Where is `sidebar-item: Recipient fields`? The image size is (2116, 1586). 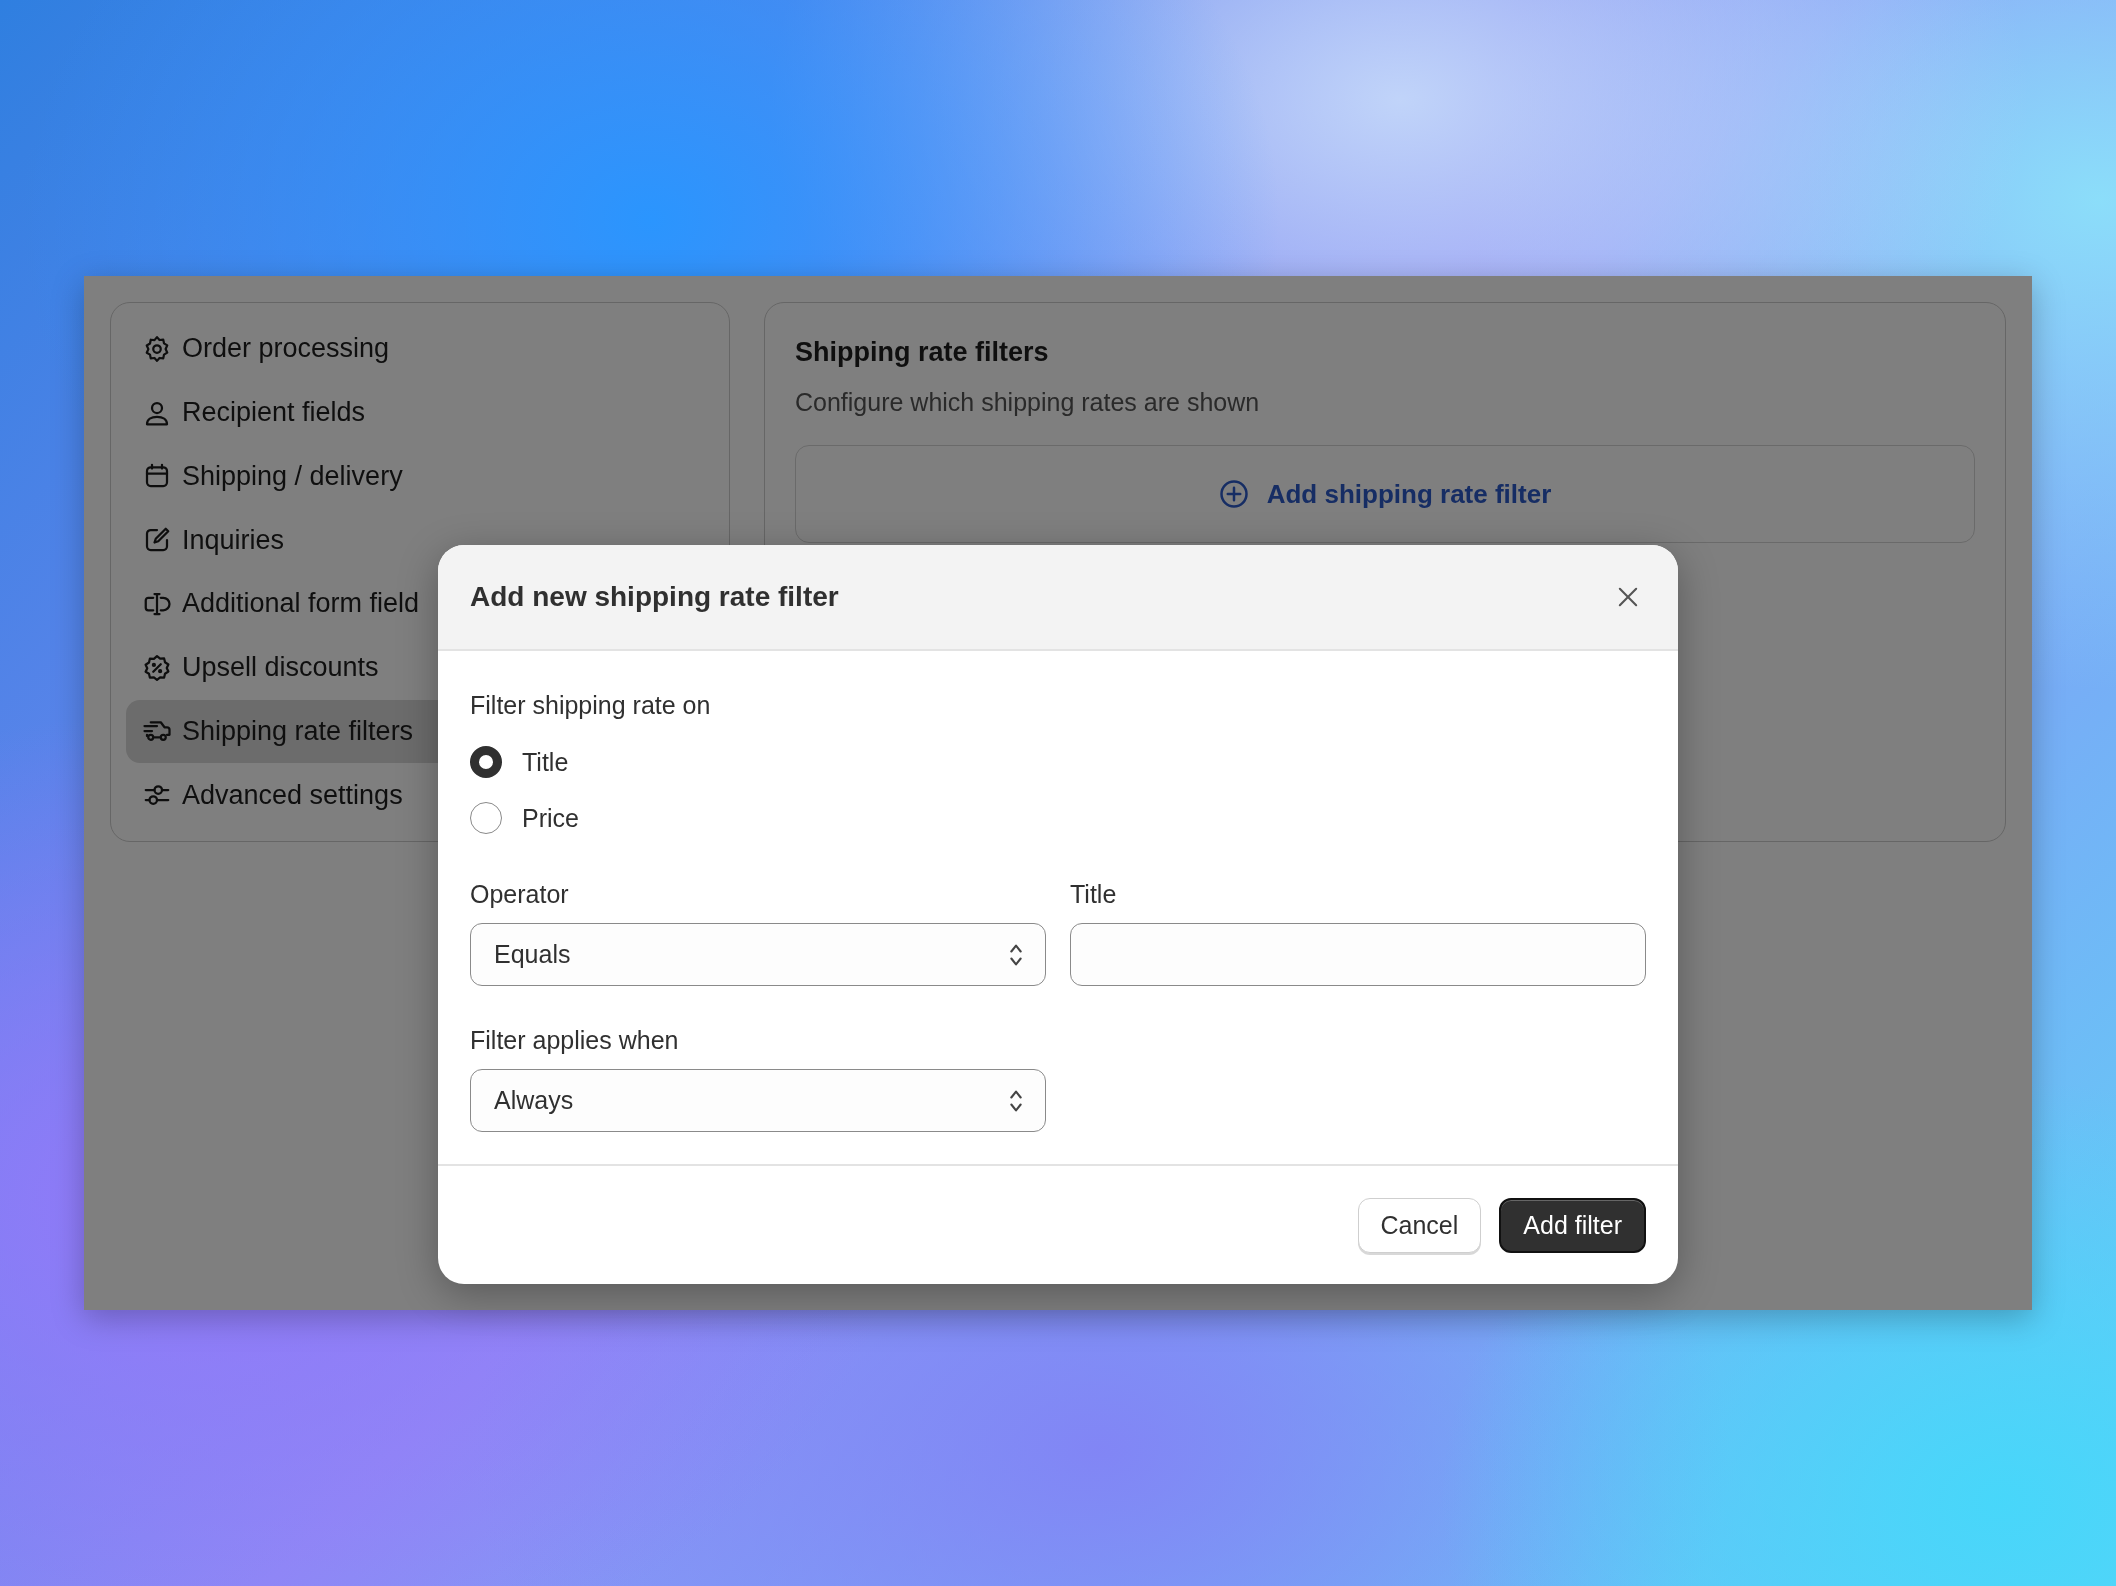
sidebar-item: Recipient fields is located at coordinates (420, 412).